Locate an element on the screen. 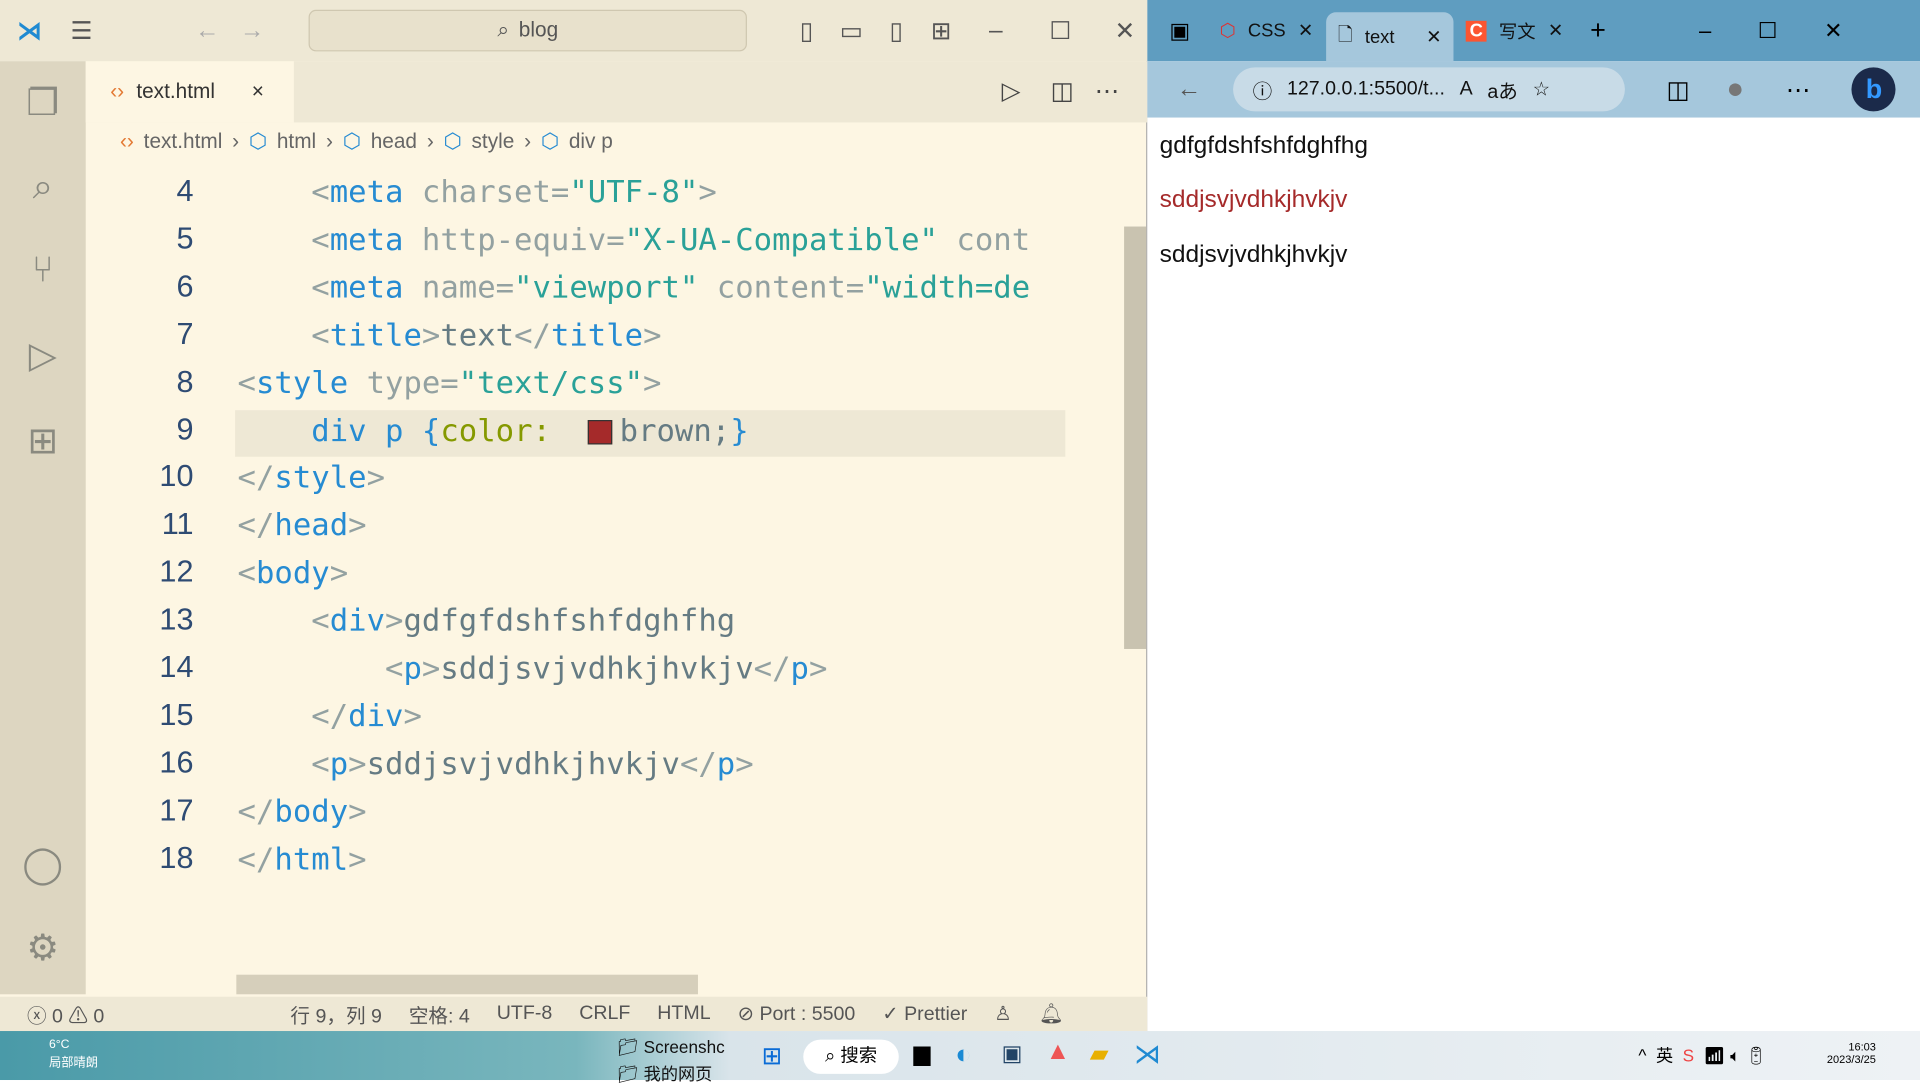 This screenshot has height=1087, width=1920. notifications-bell-icon: 🔔︎ is located at coordinates (1051, 1014).